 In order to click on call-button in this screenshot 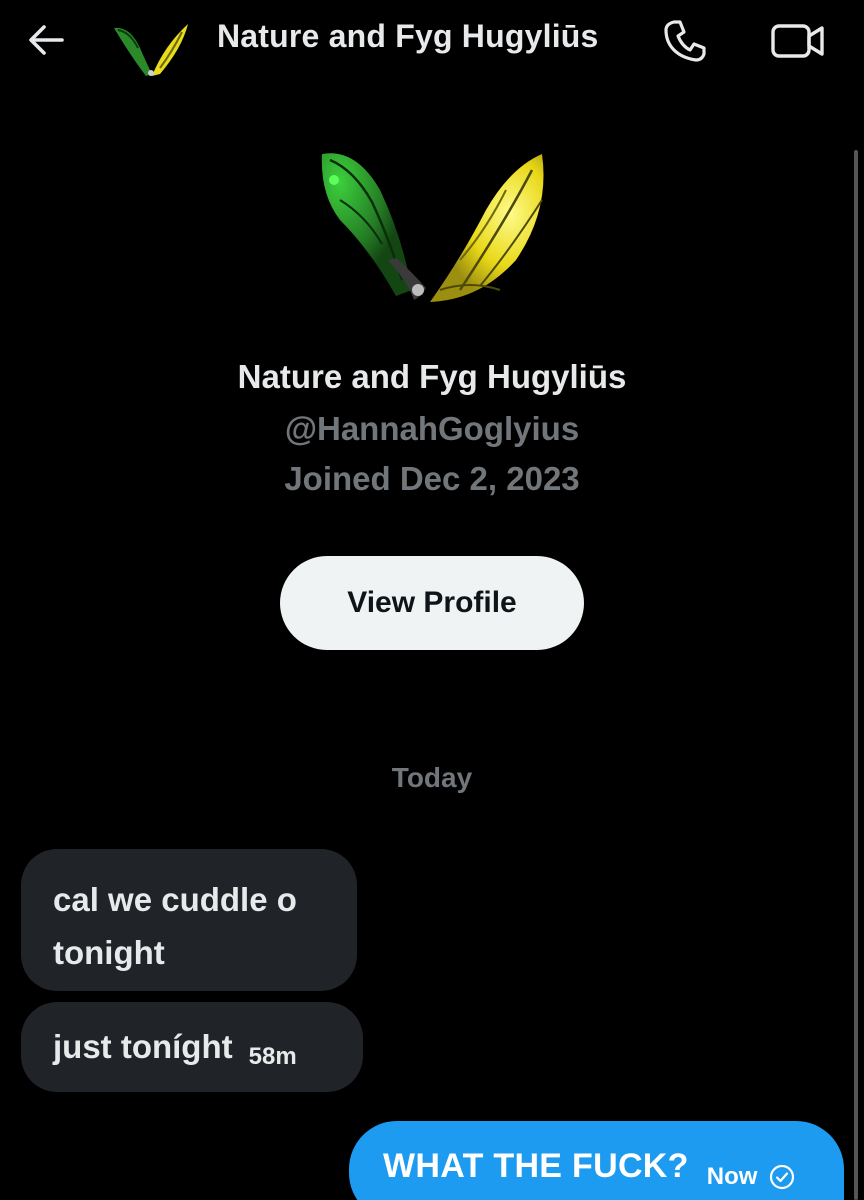, I will do `click(685, 41)`.